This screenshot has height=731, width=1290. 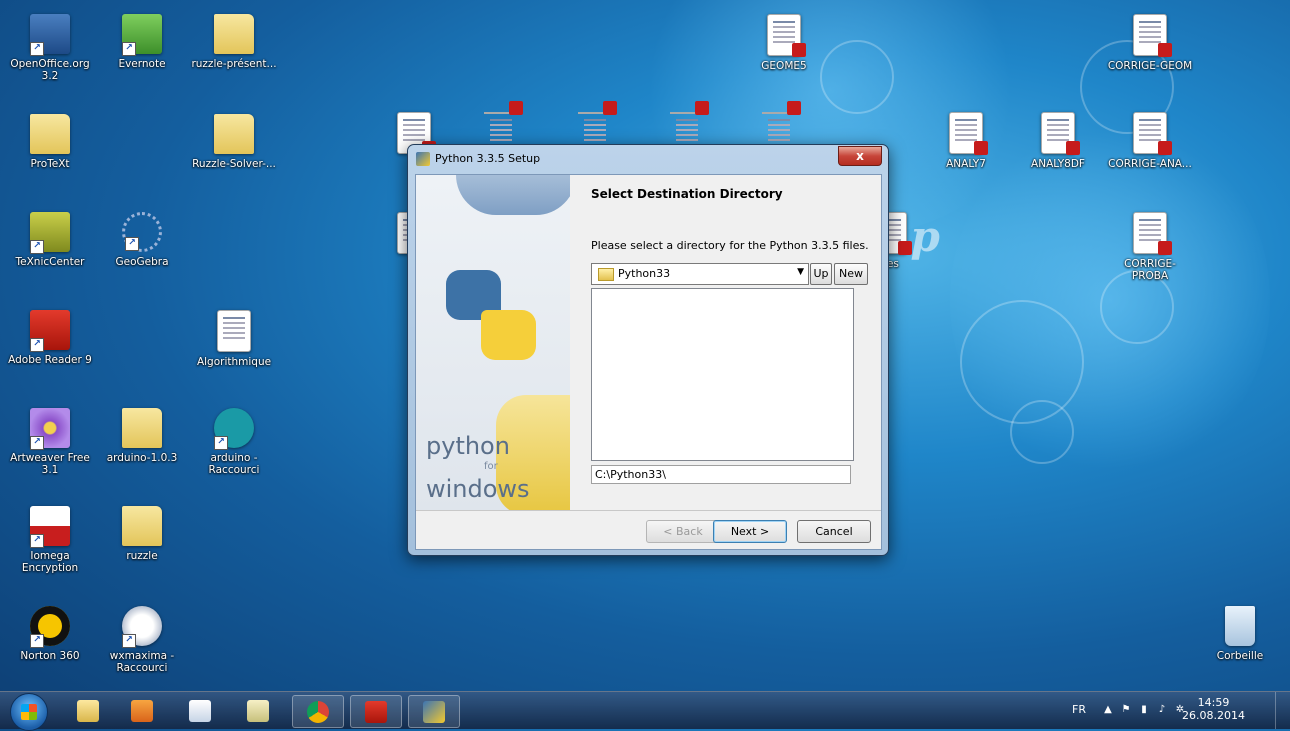 I want to click on desktop-icon-label: arduino-1.0.3, so click(x=142, y=458).